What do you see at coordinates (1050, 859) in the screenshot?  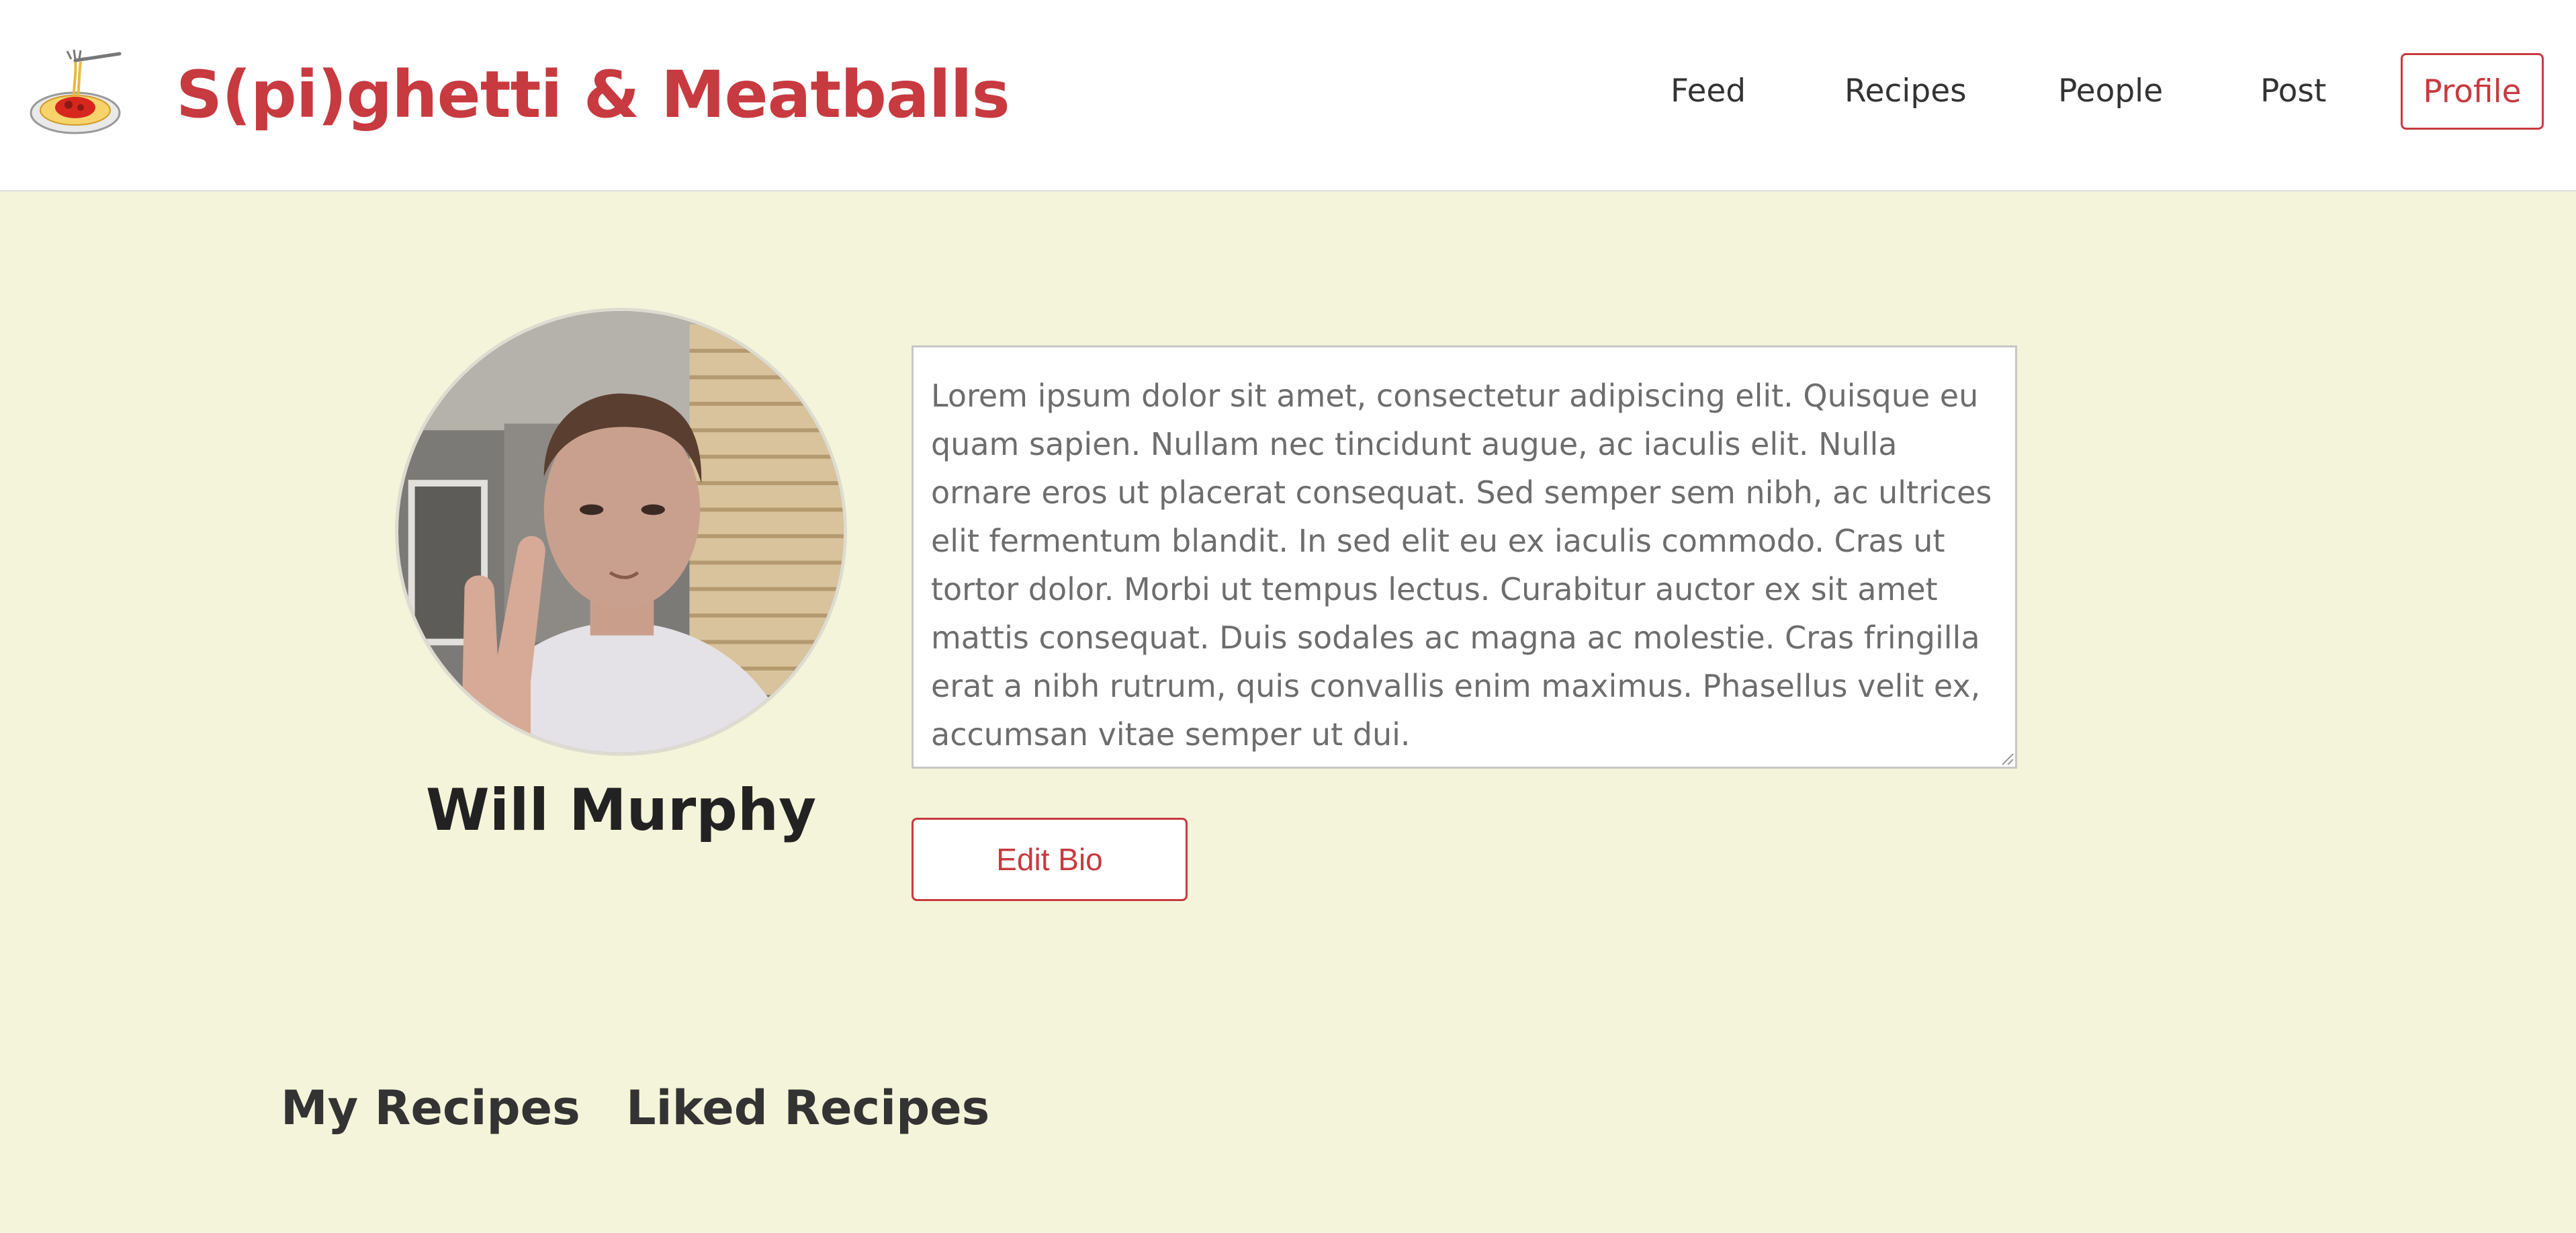 I see `edit-bio-button: Edit Bio` at bounding box center [1050, 859].